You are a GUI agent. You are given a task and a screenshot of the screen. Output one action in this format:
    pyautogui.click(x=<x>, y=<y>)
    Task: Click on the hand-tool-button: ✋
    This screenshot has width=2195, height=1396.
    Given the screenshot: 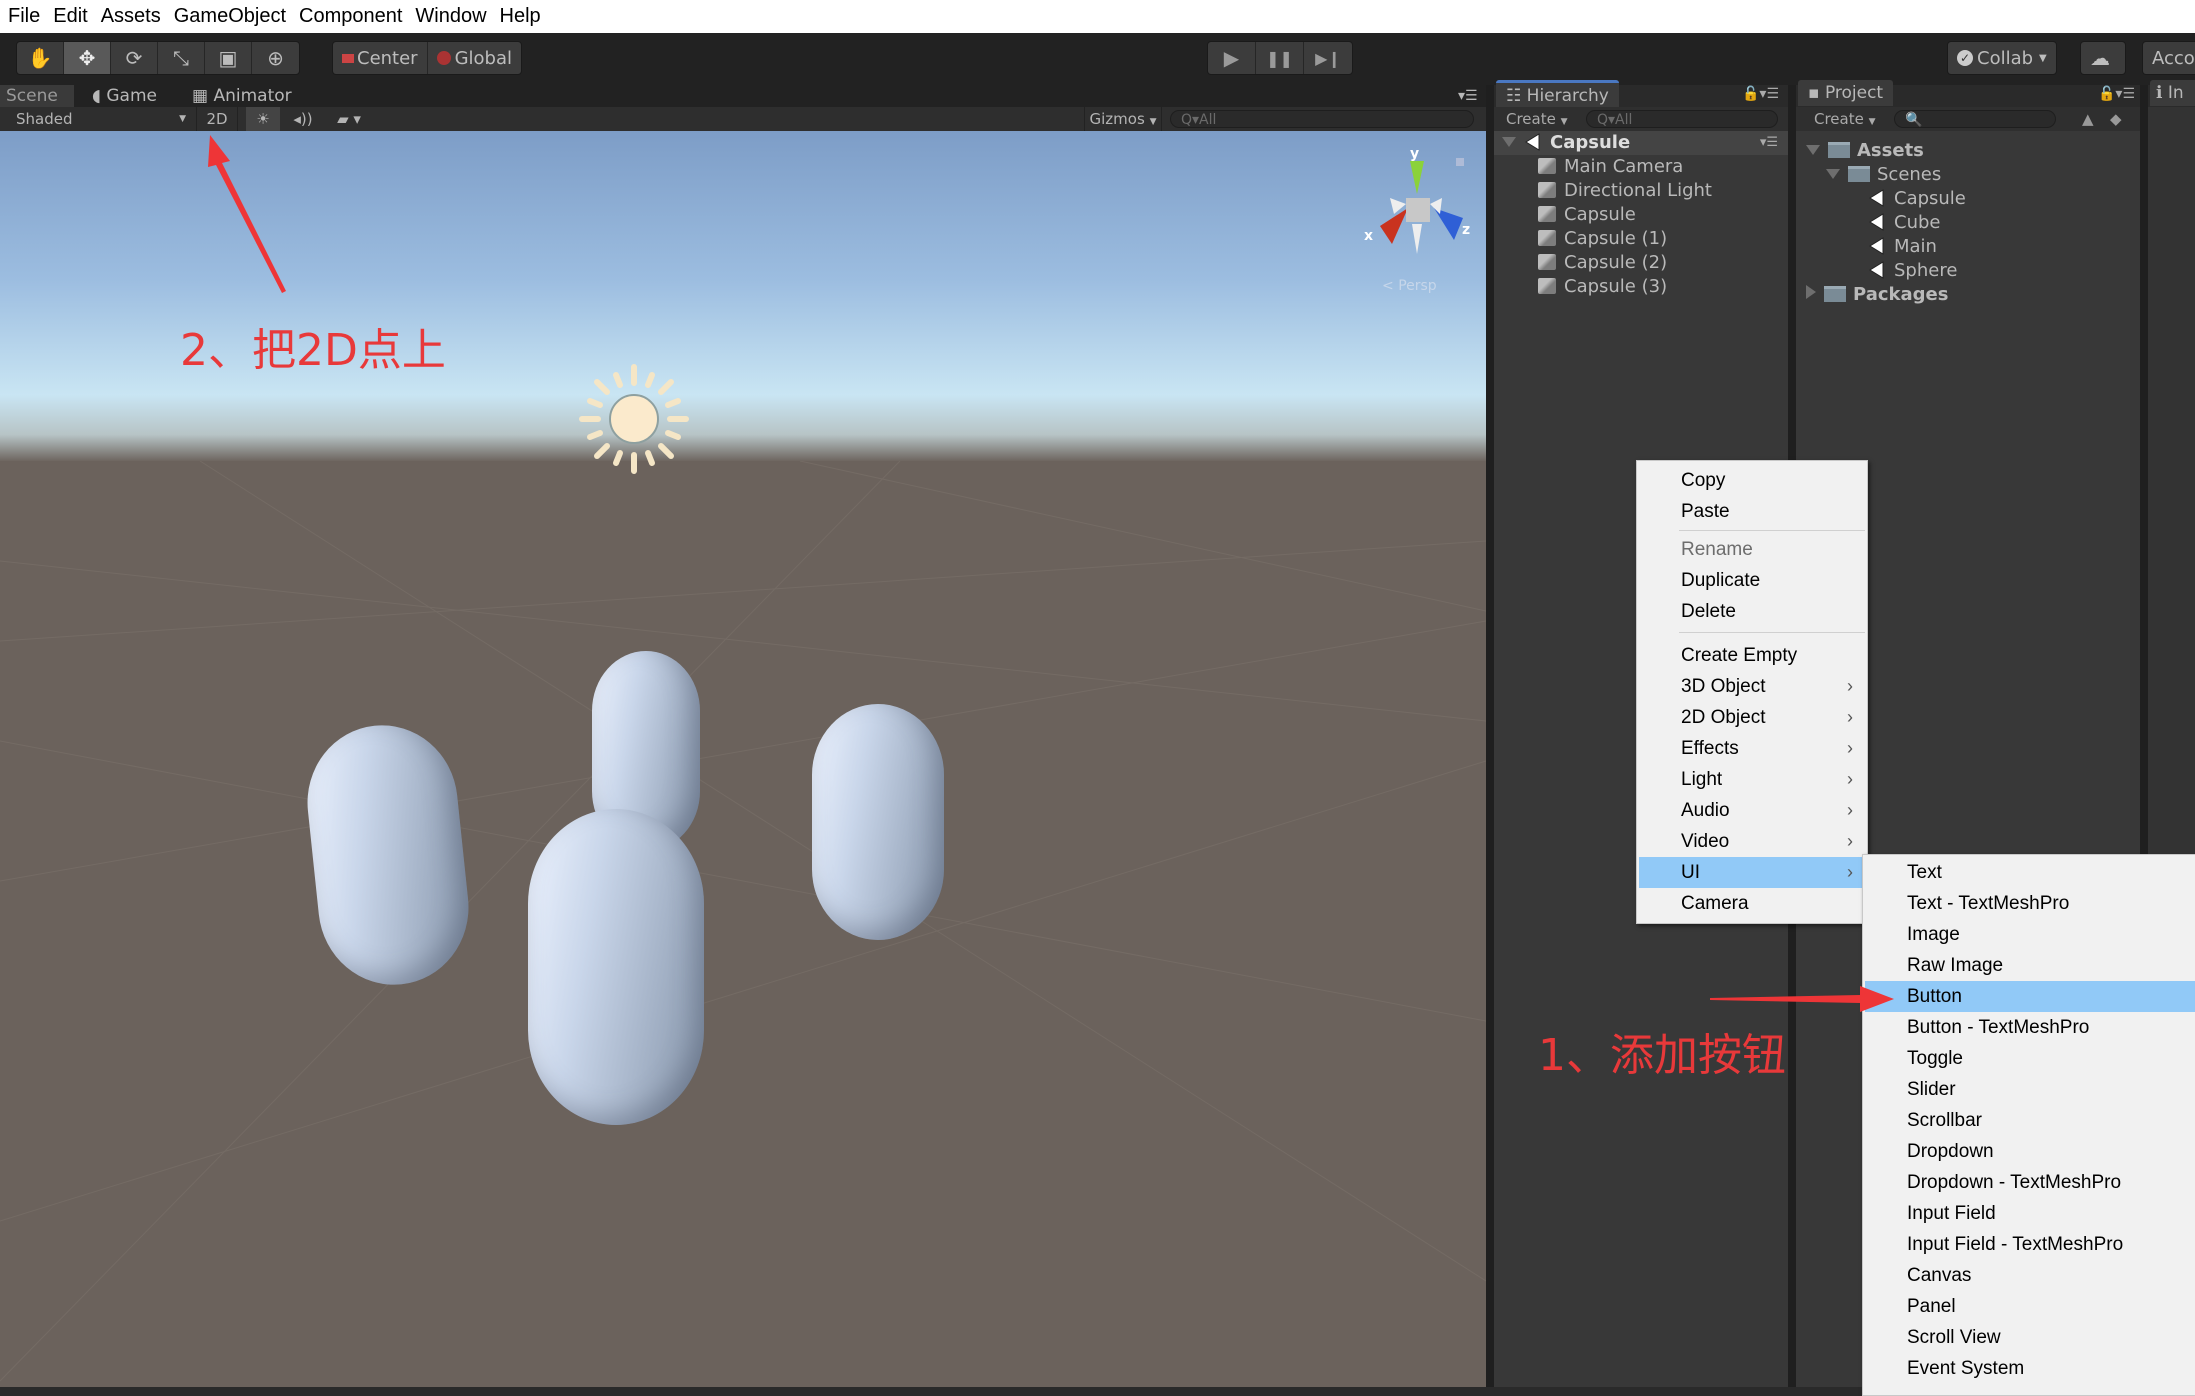 What is the action you would take?
    pyautogui.click(x=40, y=58)
    